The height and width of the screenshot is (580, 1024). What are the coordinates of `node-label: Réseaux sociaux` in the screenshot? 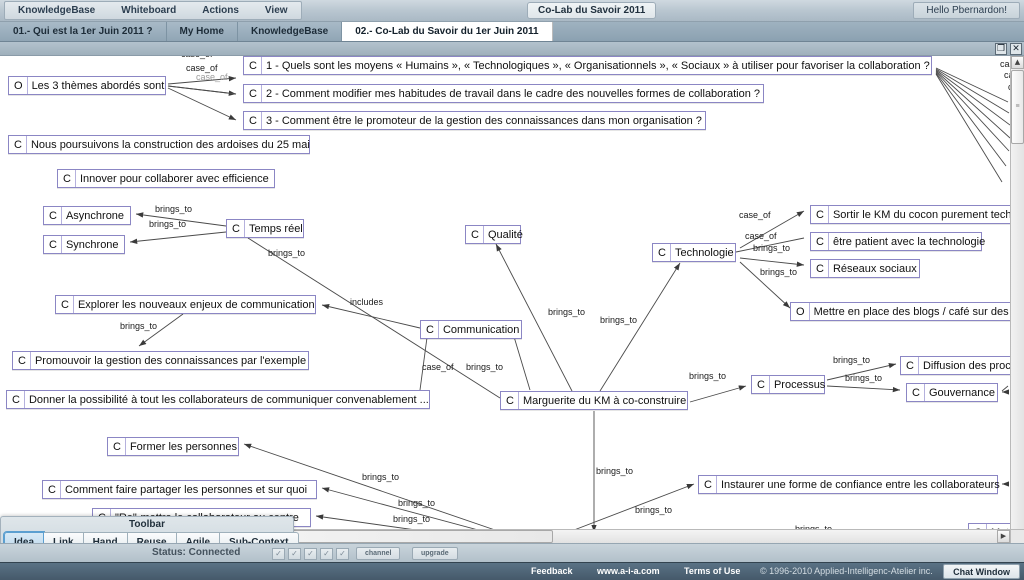 It's located at (874, 268).